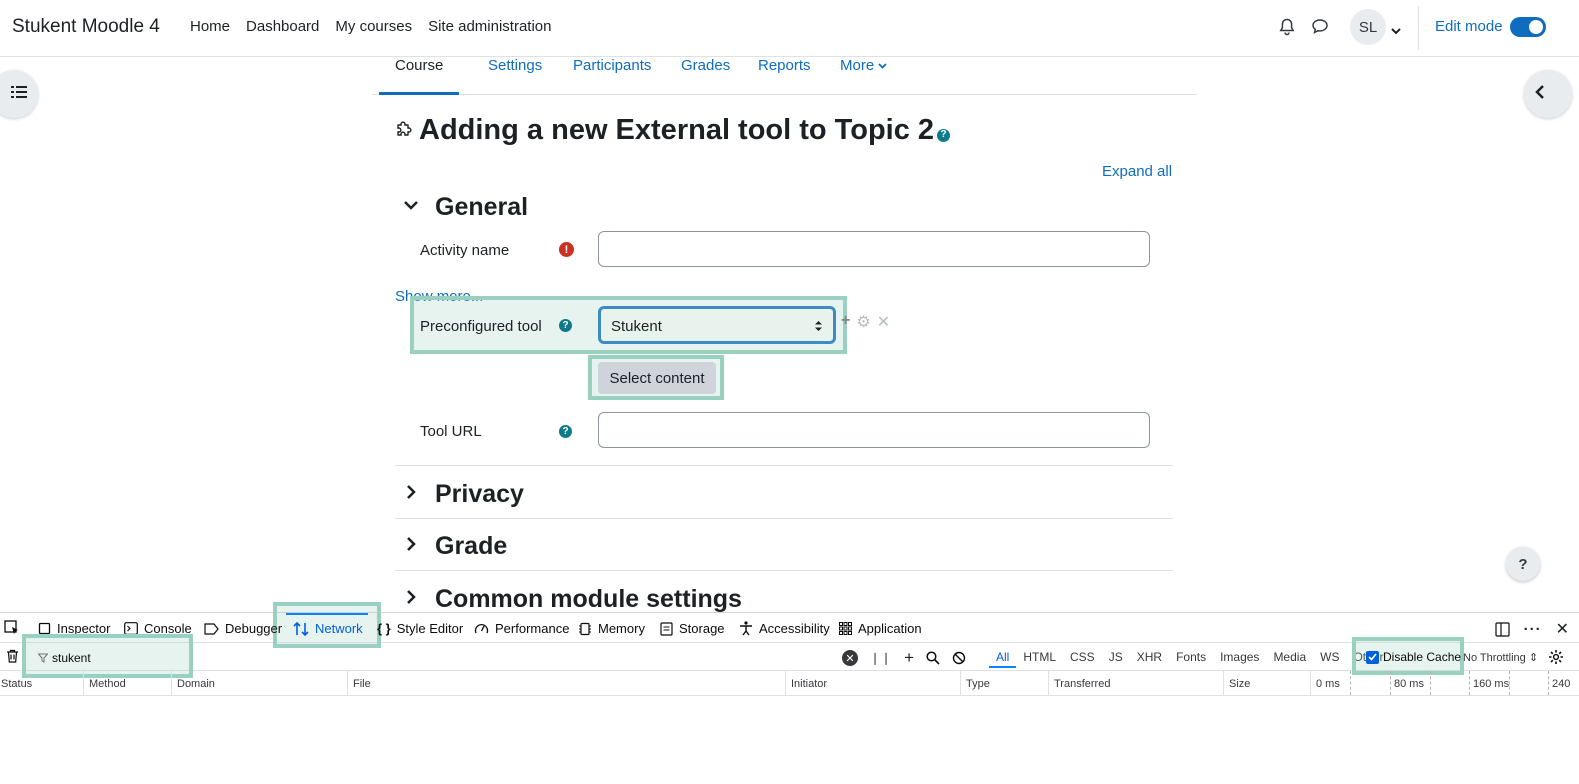 The width and height of the screenshot is (1579, 784). I want to click on grid-icon, so click(845, 628).